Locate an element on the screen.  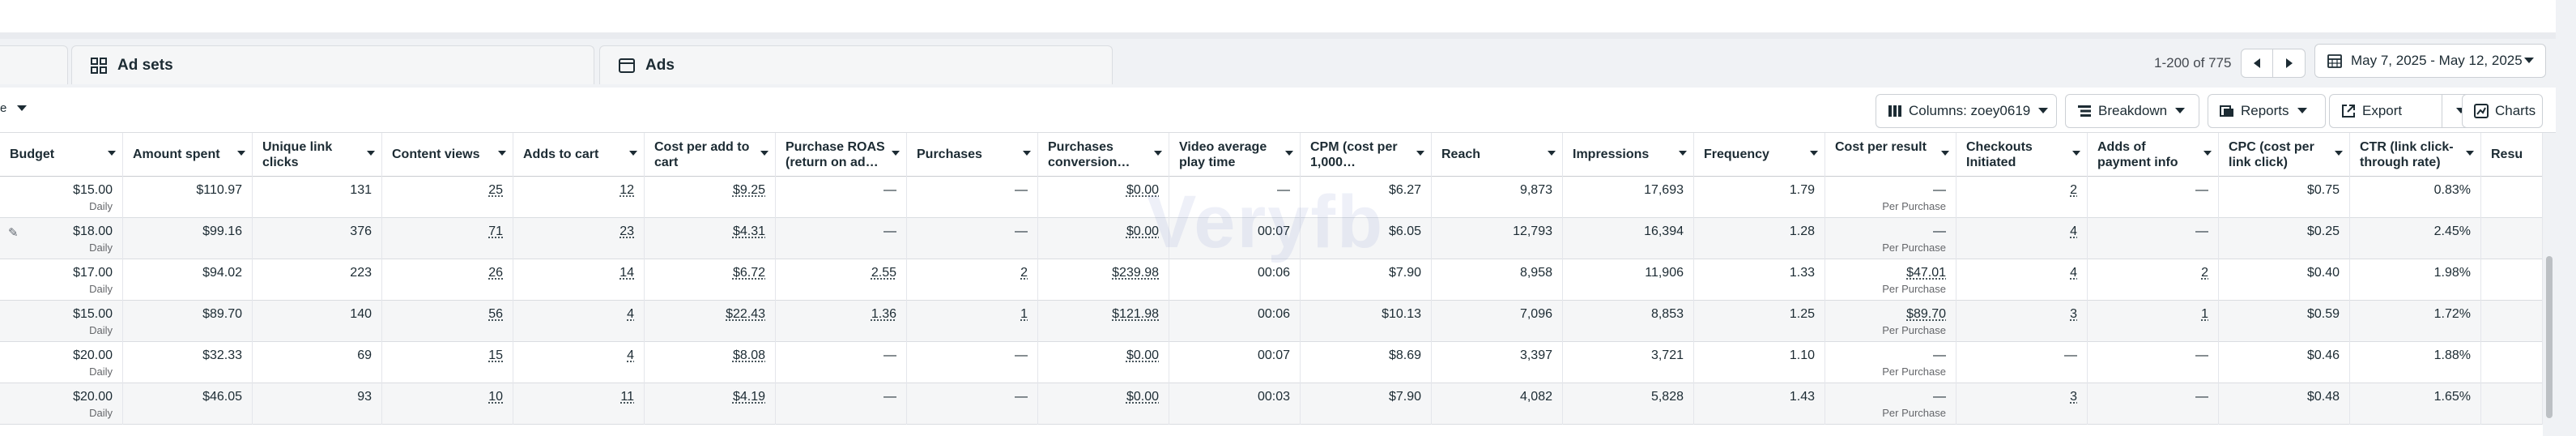
reports-button: Reports is located at coordinates (2267, 111).